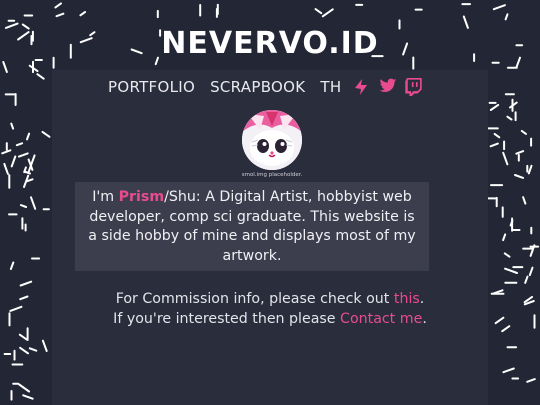  What do you see at coordinates (254, 299) in the screenshot?
I see `commission-line1-text: For Commission info, please check out` at bounding box center [254, 299].